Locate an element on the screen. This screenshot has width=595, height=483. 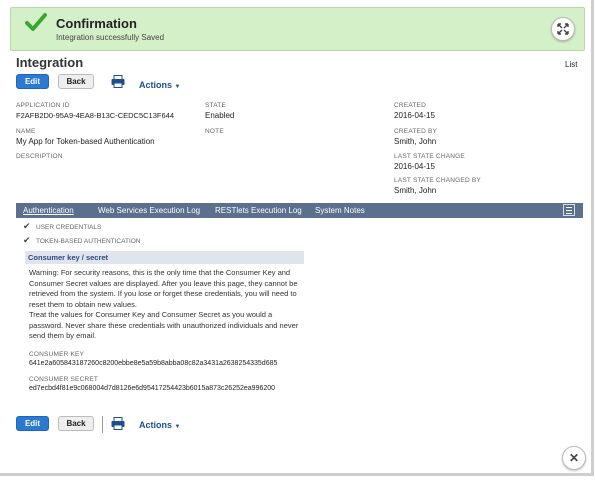
created-by-label: CREATED BY is located at coordinates (416, 131).